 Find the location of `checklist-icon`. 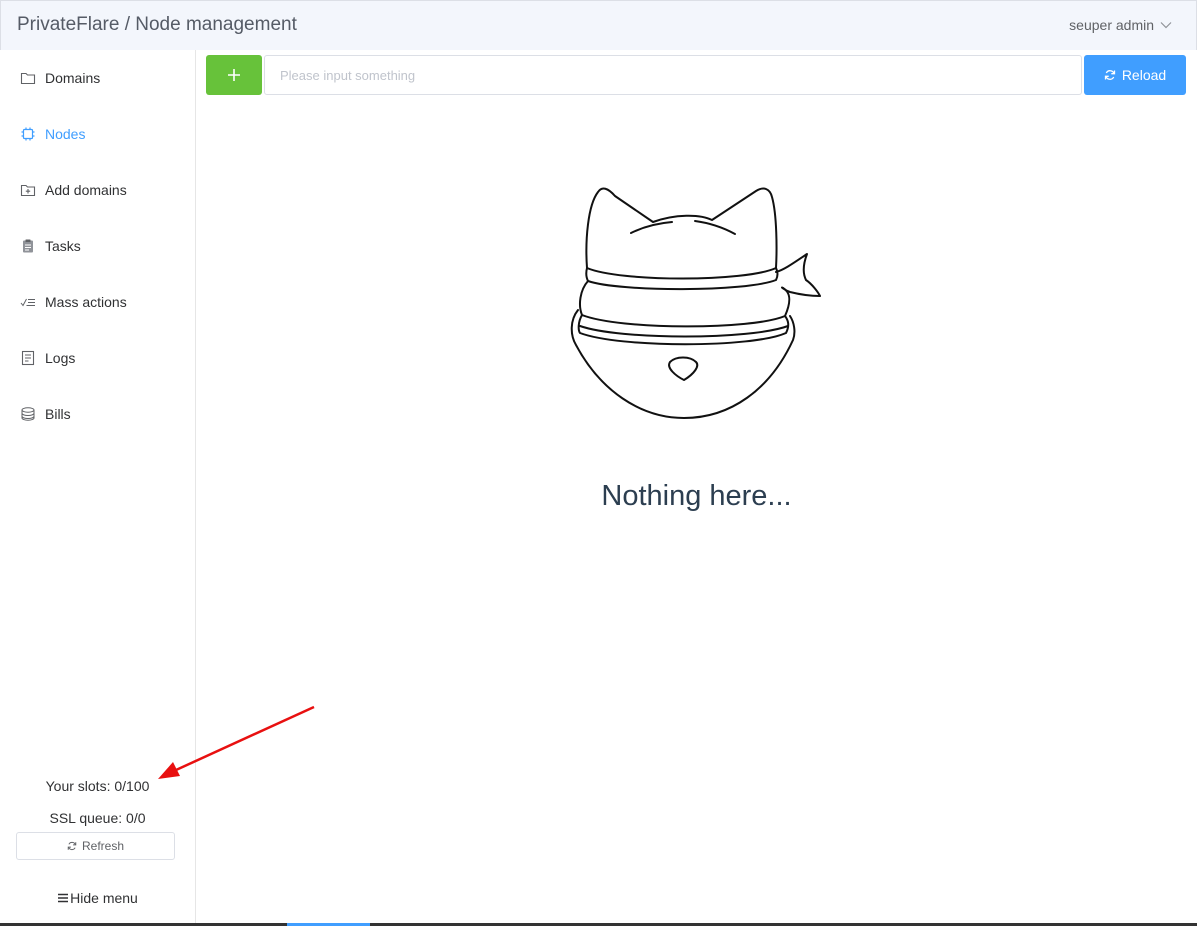

checklist-icon is located at coordinates (28, 302).